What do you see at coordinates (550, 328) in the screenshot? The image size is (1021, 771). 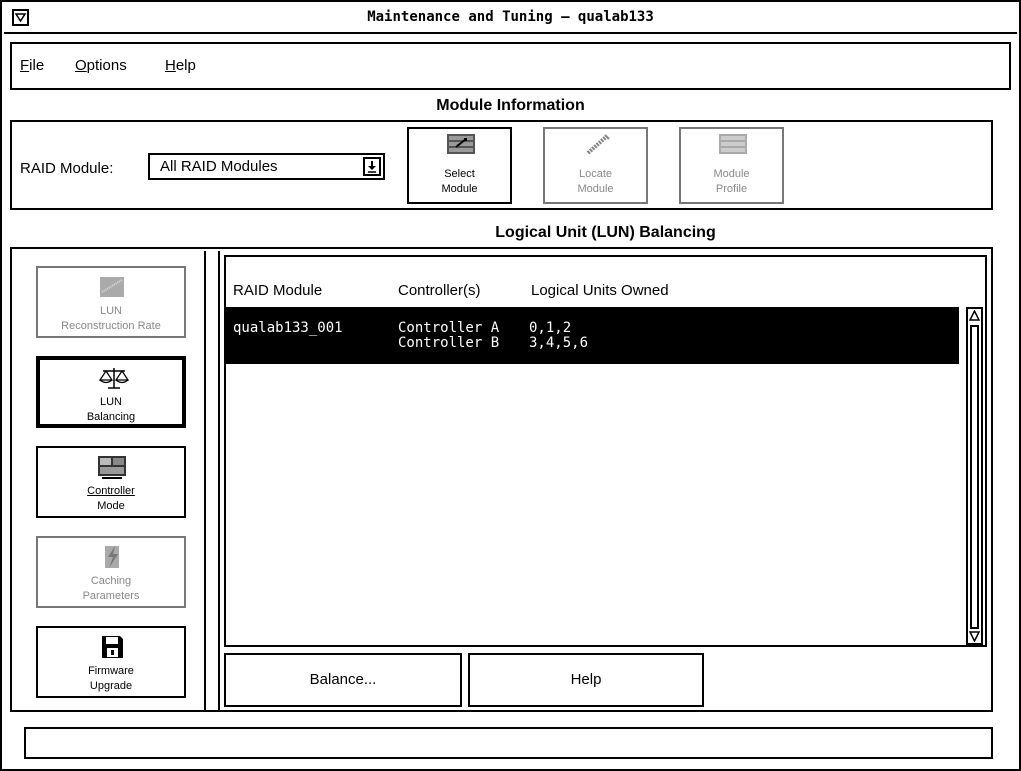 I see `row-luns-a: 0,1,2` at bounding box center [550, 328].